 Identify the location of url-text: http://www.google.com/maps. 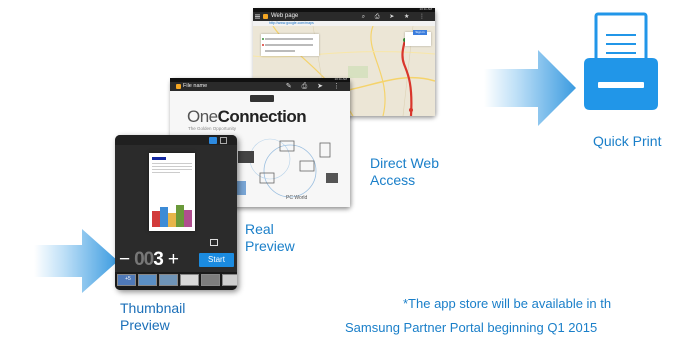
(291, 23).